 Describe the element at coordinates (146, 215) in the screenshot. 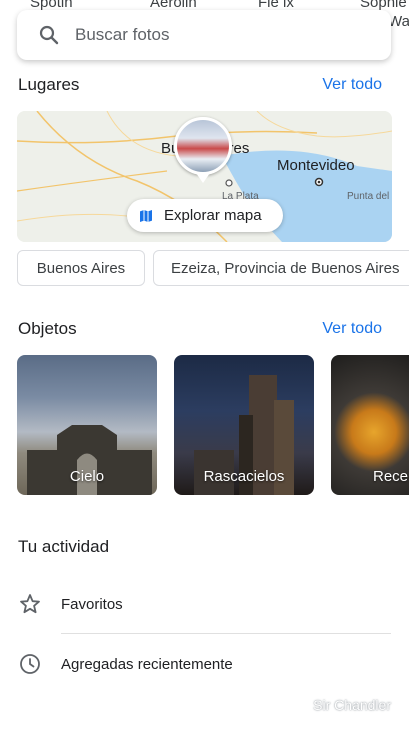

I see `map-icon` at that location.